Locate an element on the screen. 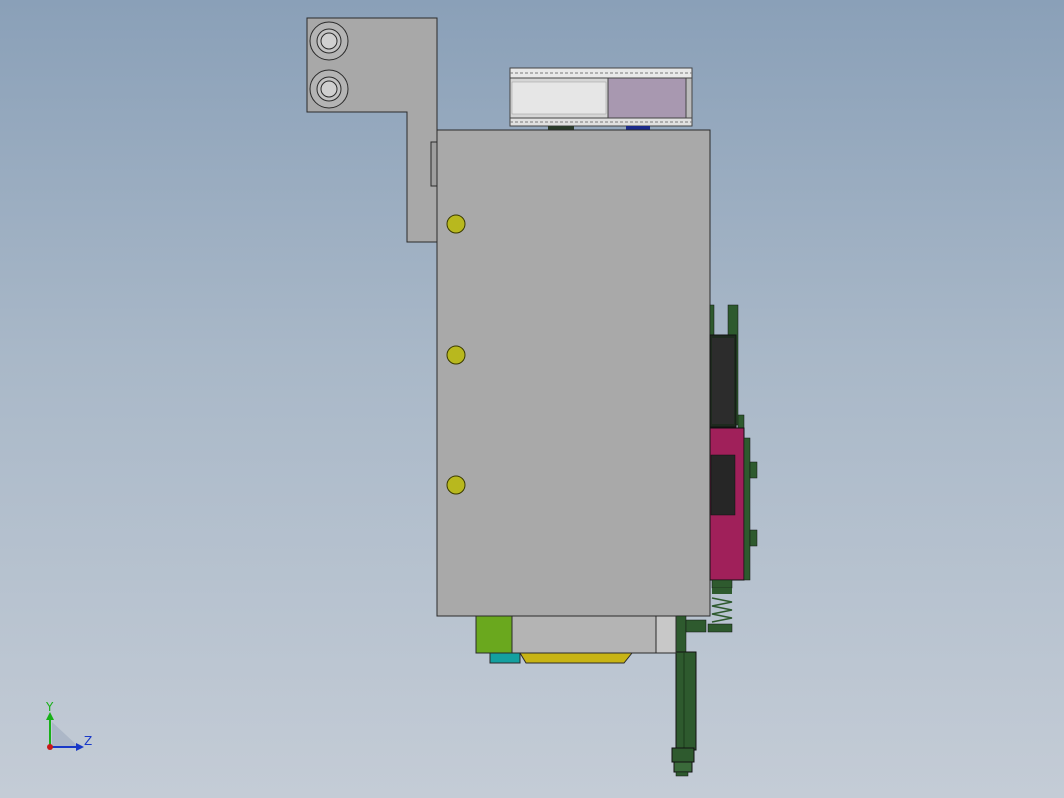 The image size is (1064, 798). coordinate-triad is located at coordinates (65, 731).